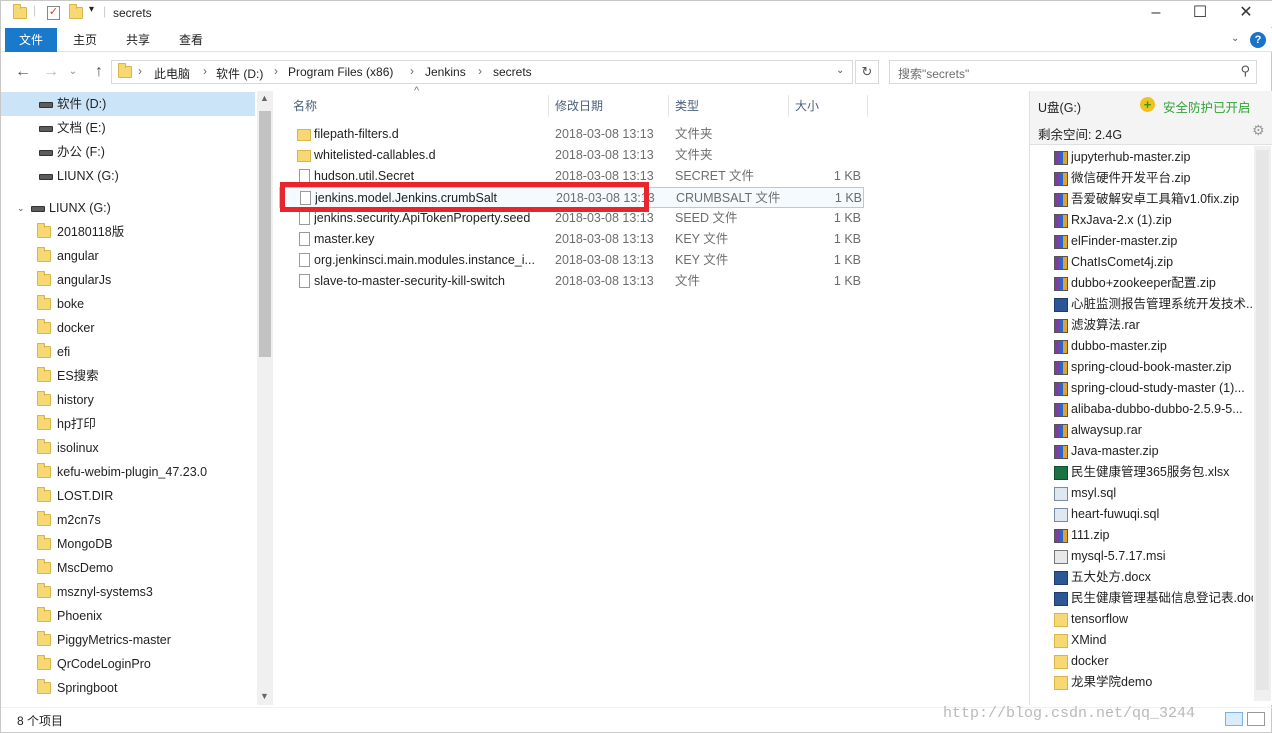 The height and width of the screenshot is (733, 1272). I want to click on usb-list-item: elFinder-master.zip, so click(1142, 241).